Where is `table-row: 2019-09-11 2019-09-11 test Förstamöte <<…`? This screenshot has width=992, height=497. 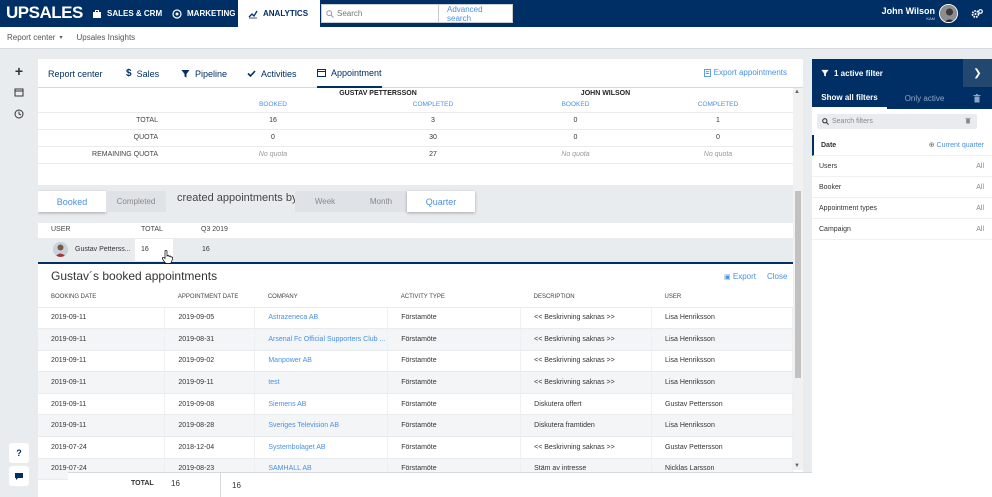
table-row: 2019-09-11 2019-09-11 test Förstamöte <<… is located at coordinates (415, 382).